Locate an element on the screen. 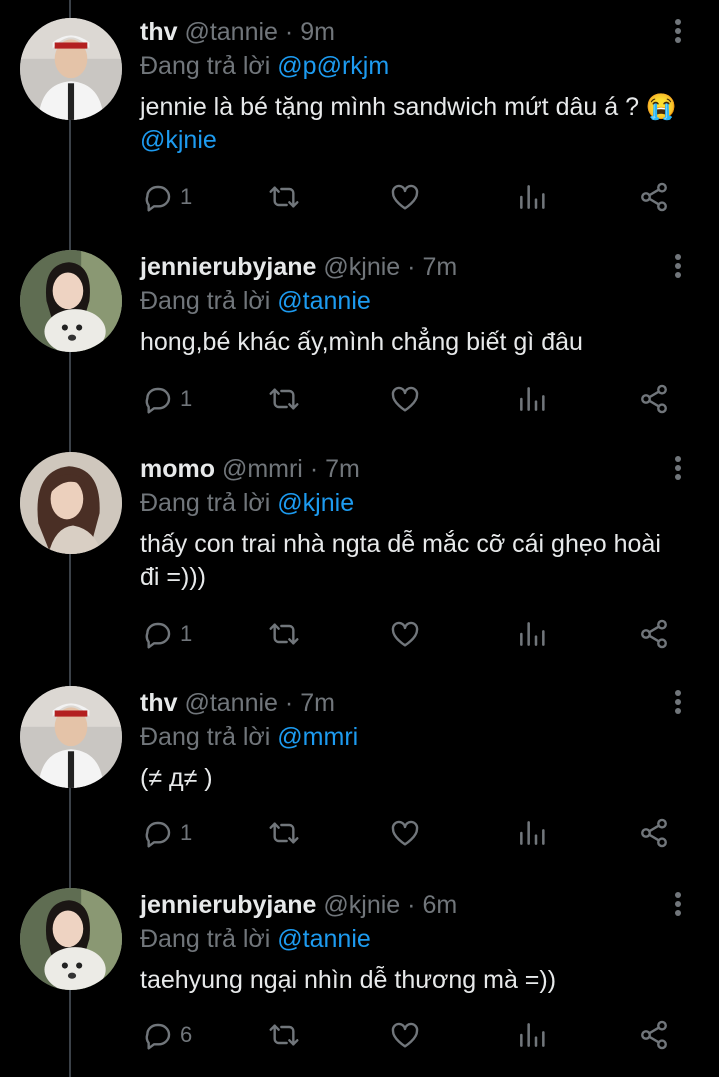 This screenshot has height=1077, width=719. replying-to: Đang trả lời @mmri is located at coordinates (249, 737).